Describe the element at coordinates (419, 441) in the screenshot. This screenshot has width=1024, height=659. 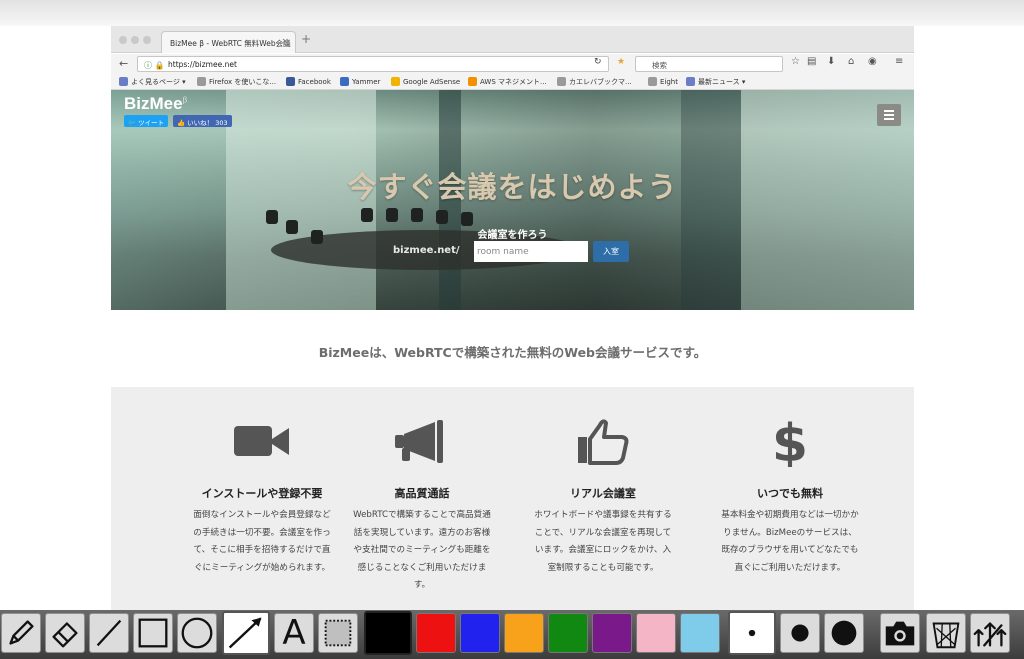
I see `megaphone-icon` at that location.